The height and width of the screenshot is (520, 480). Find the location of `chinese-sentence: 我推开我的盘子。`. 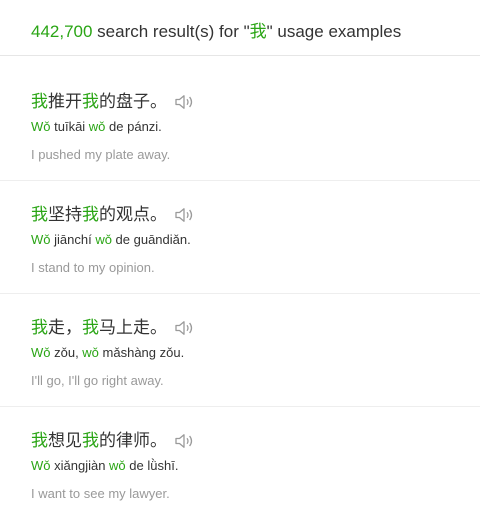

chinese-sentence: 我推开我的盘子。 is located at coordinates (255, 102).